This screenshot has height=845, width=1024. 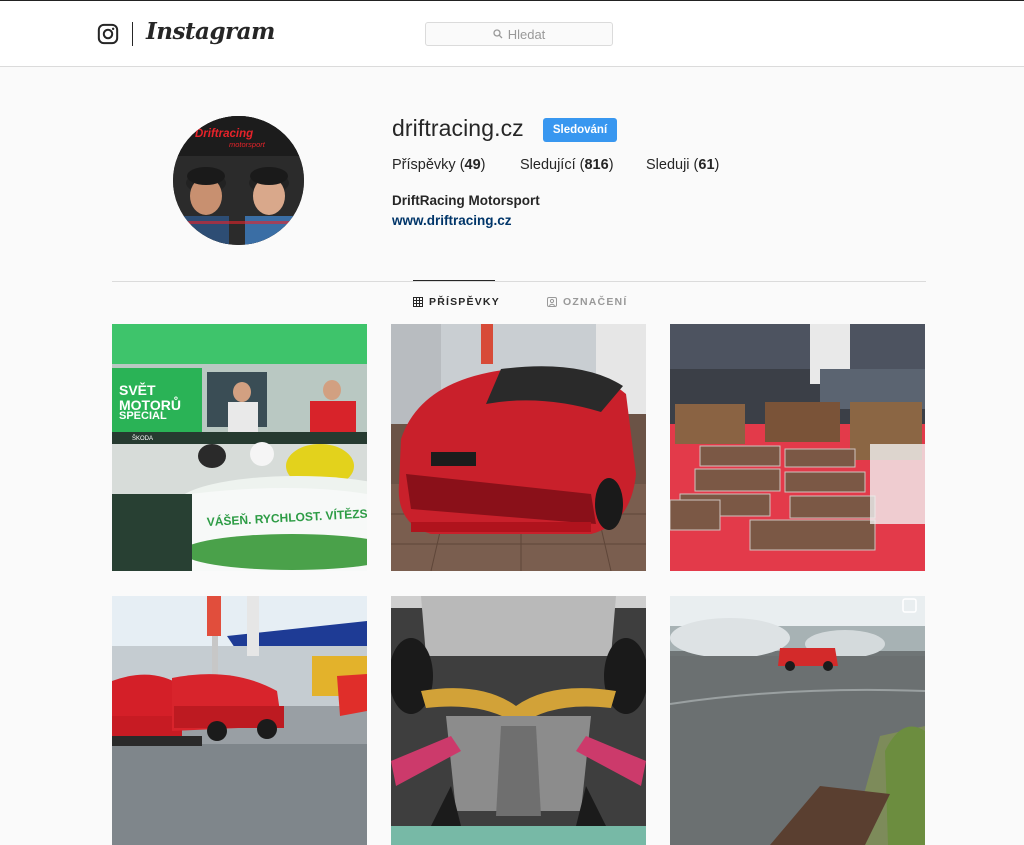 What do you see at coordinates (143, 416) in the screenshot?
I see `tv-sign-line-3: SPECIAL` at bounding box center [143, 416].